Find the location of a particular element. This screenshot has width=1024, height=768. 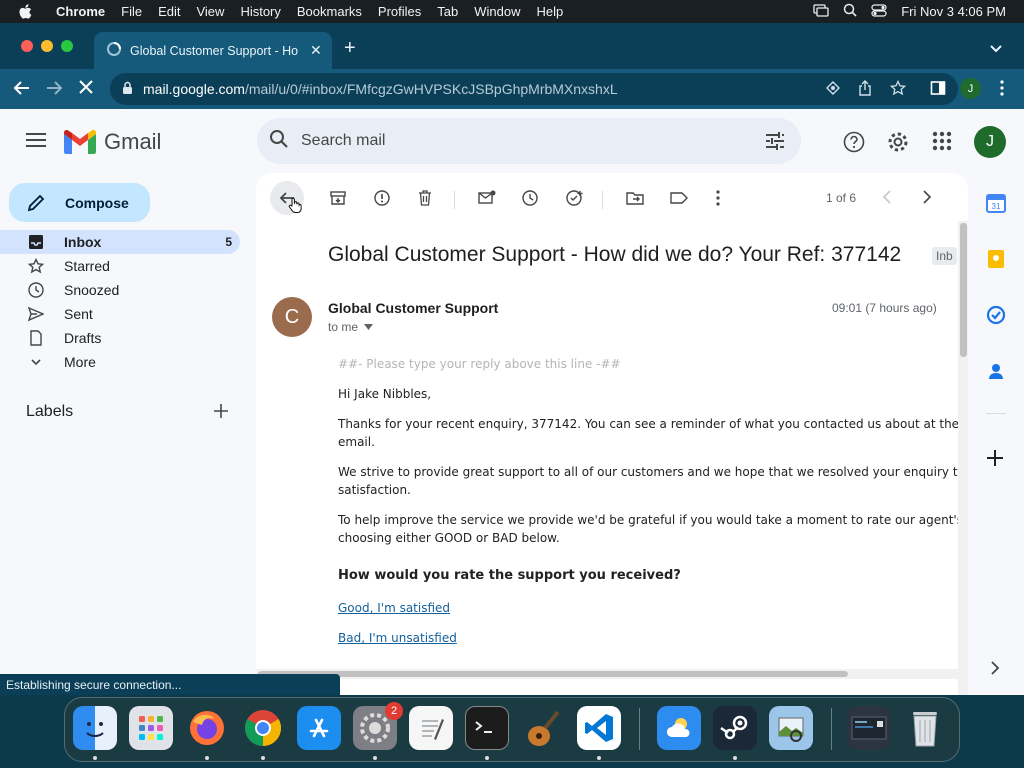

snooze-clock-icon is located at coordinates (530, 200).